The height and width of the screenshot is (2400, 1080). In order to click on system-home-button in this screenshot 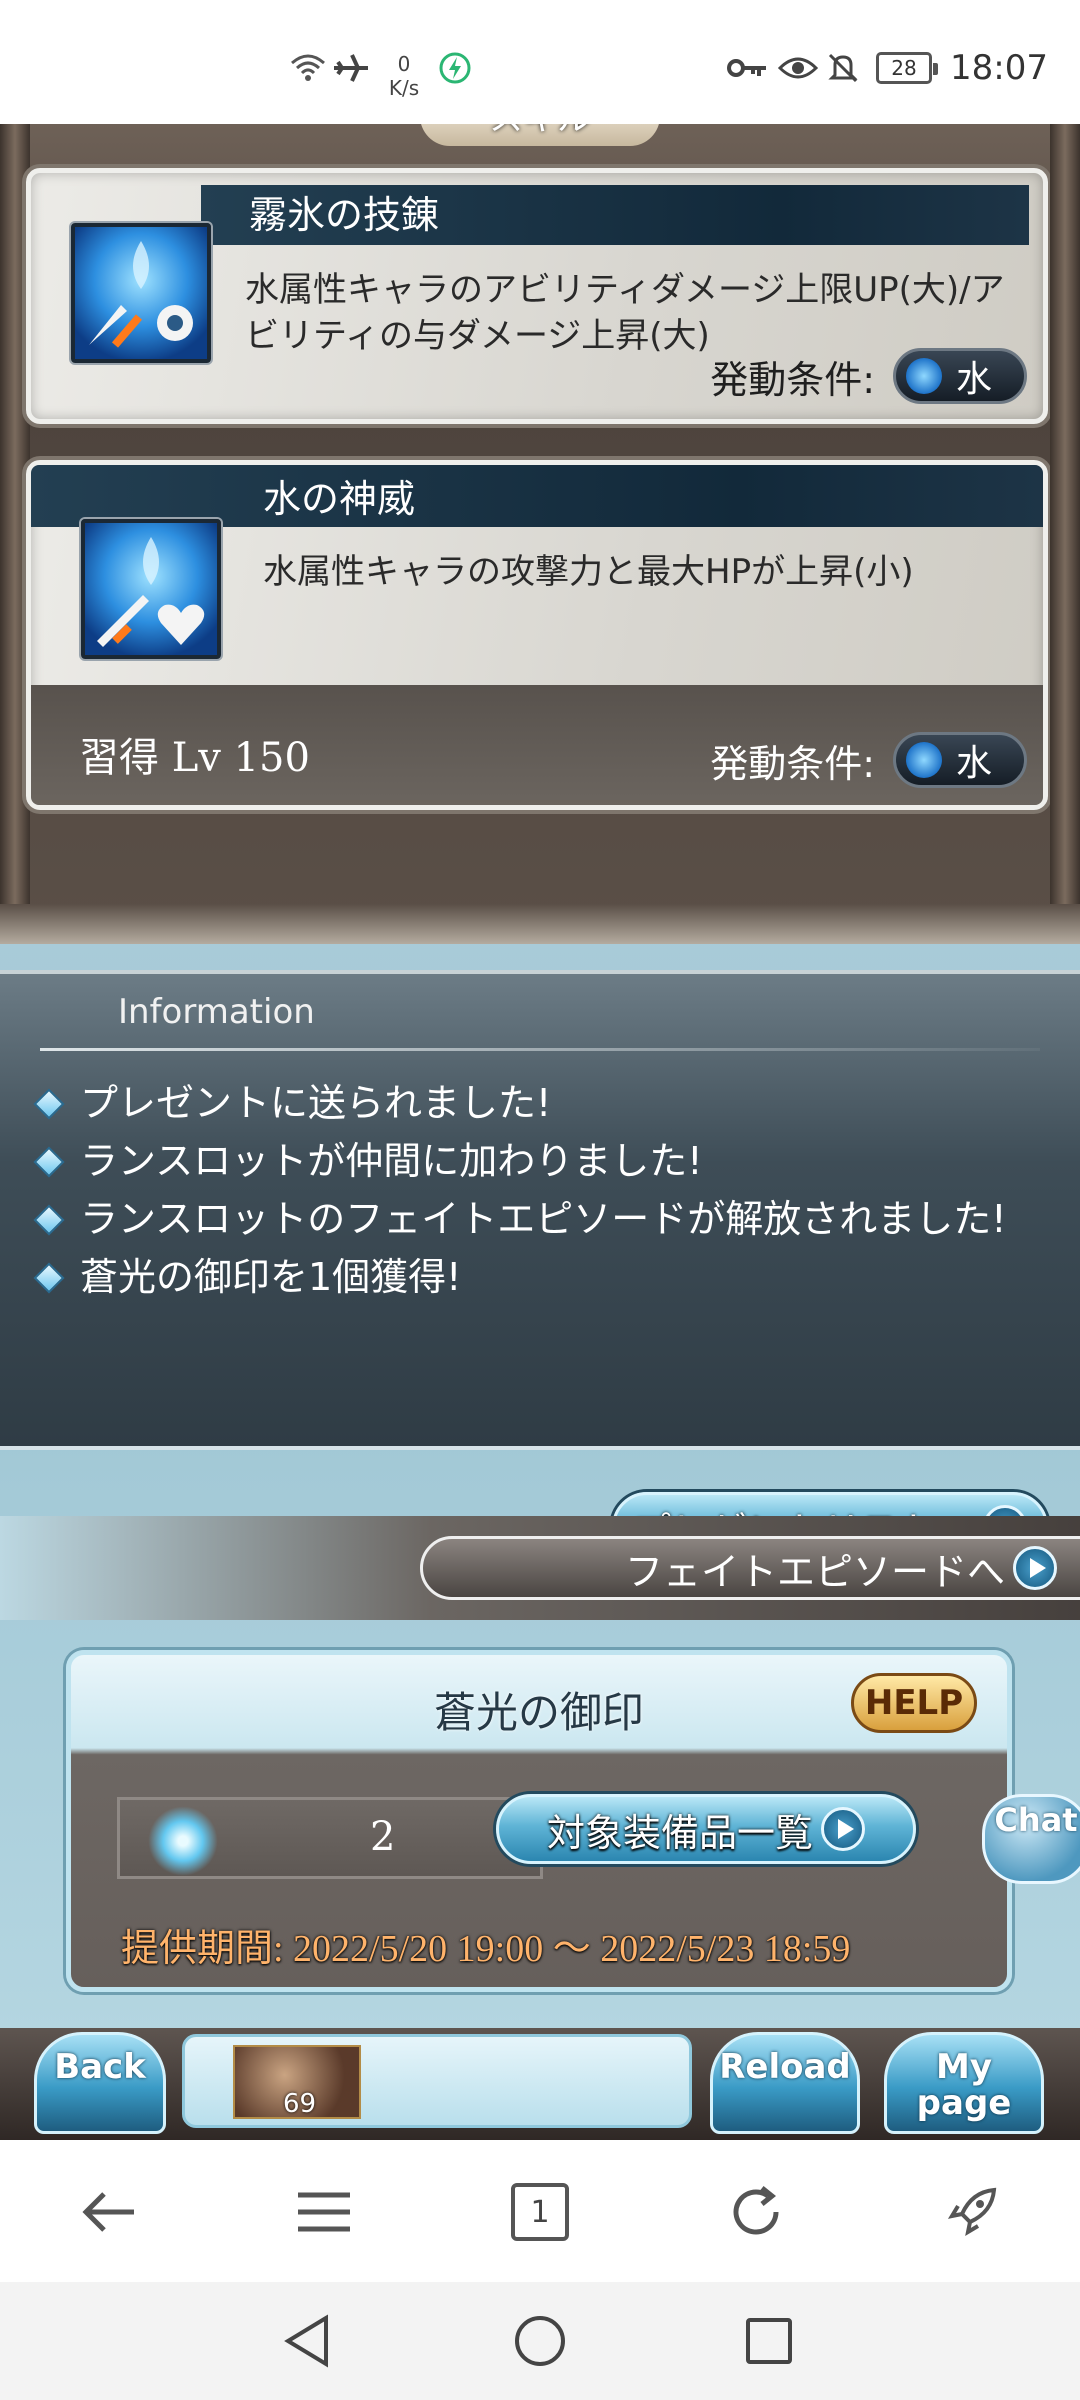, I will do `click(540, 2341)`.